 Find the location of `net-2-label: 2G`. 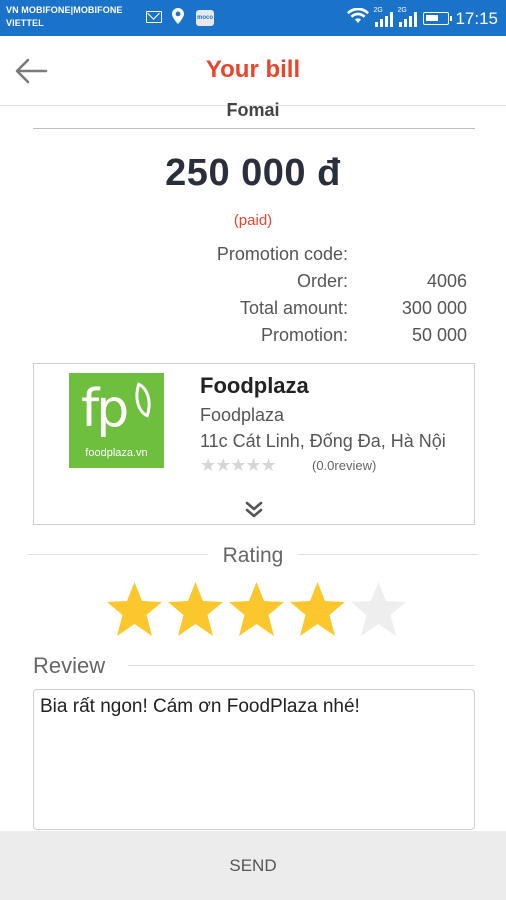

net-2-label: 2G is located at coordinates (402, 10).